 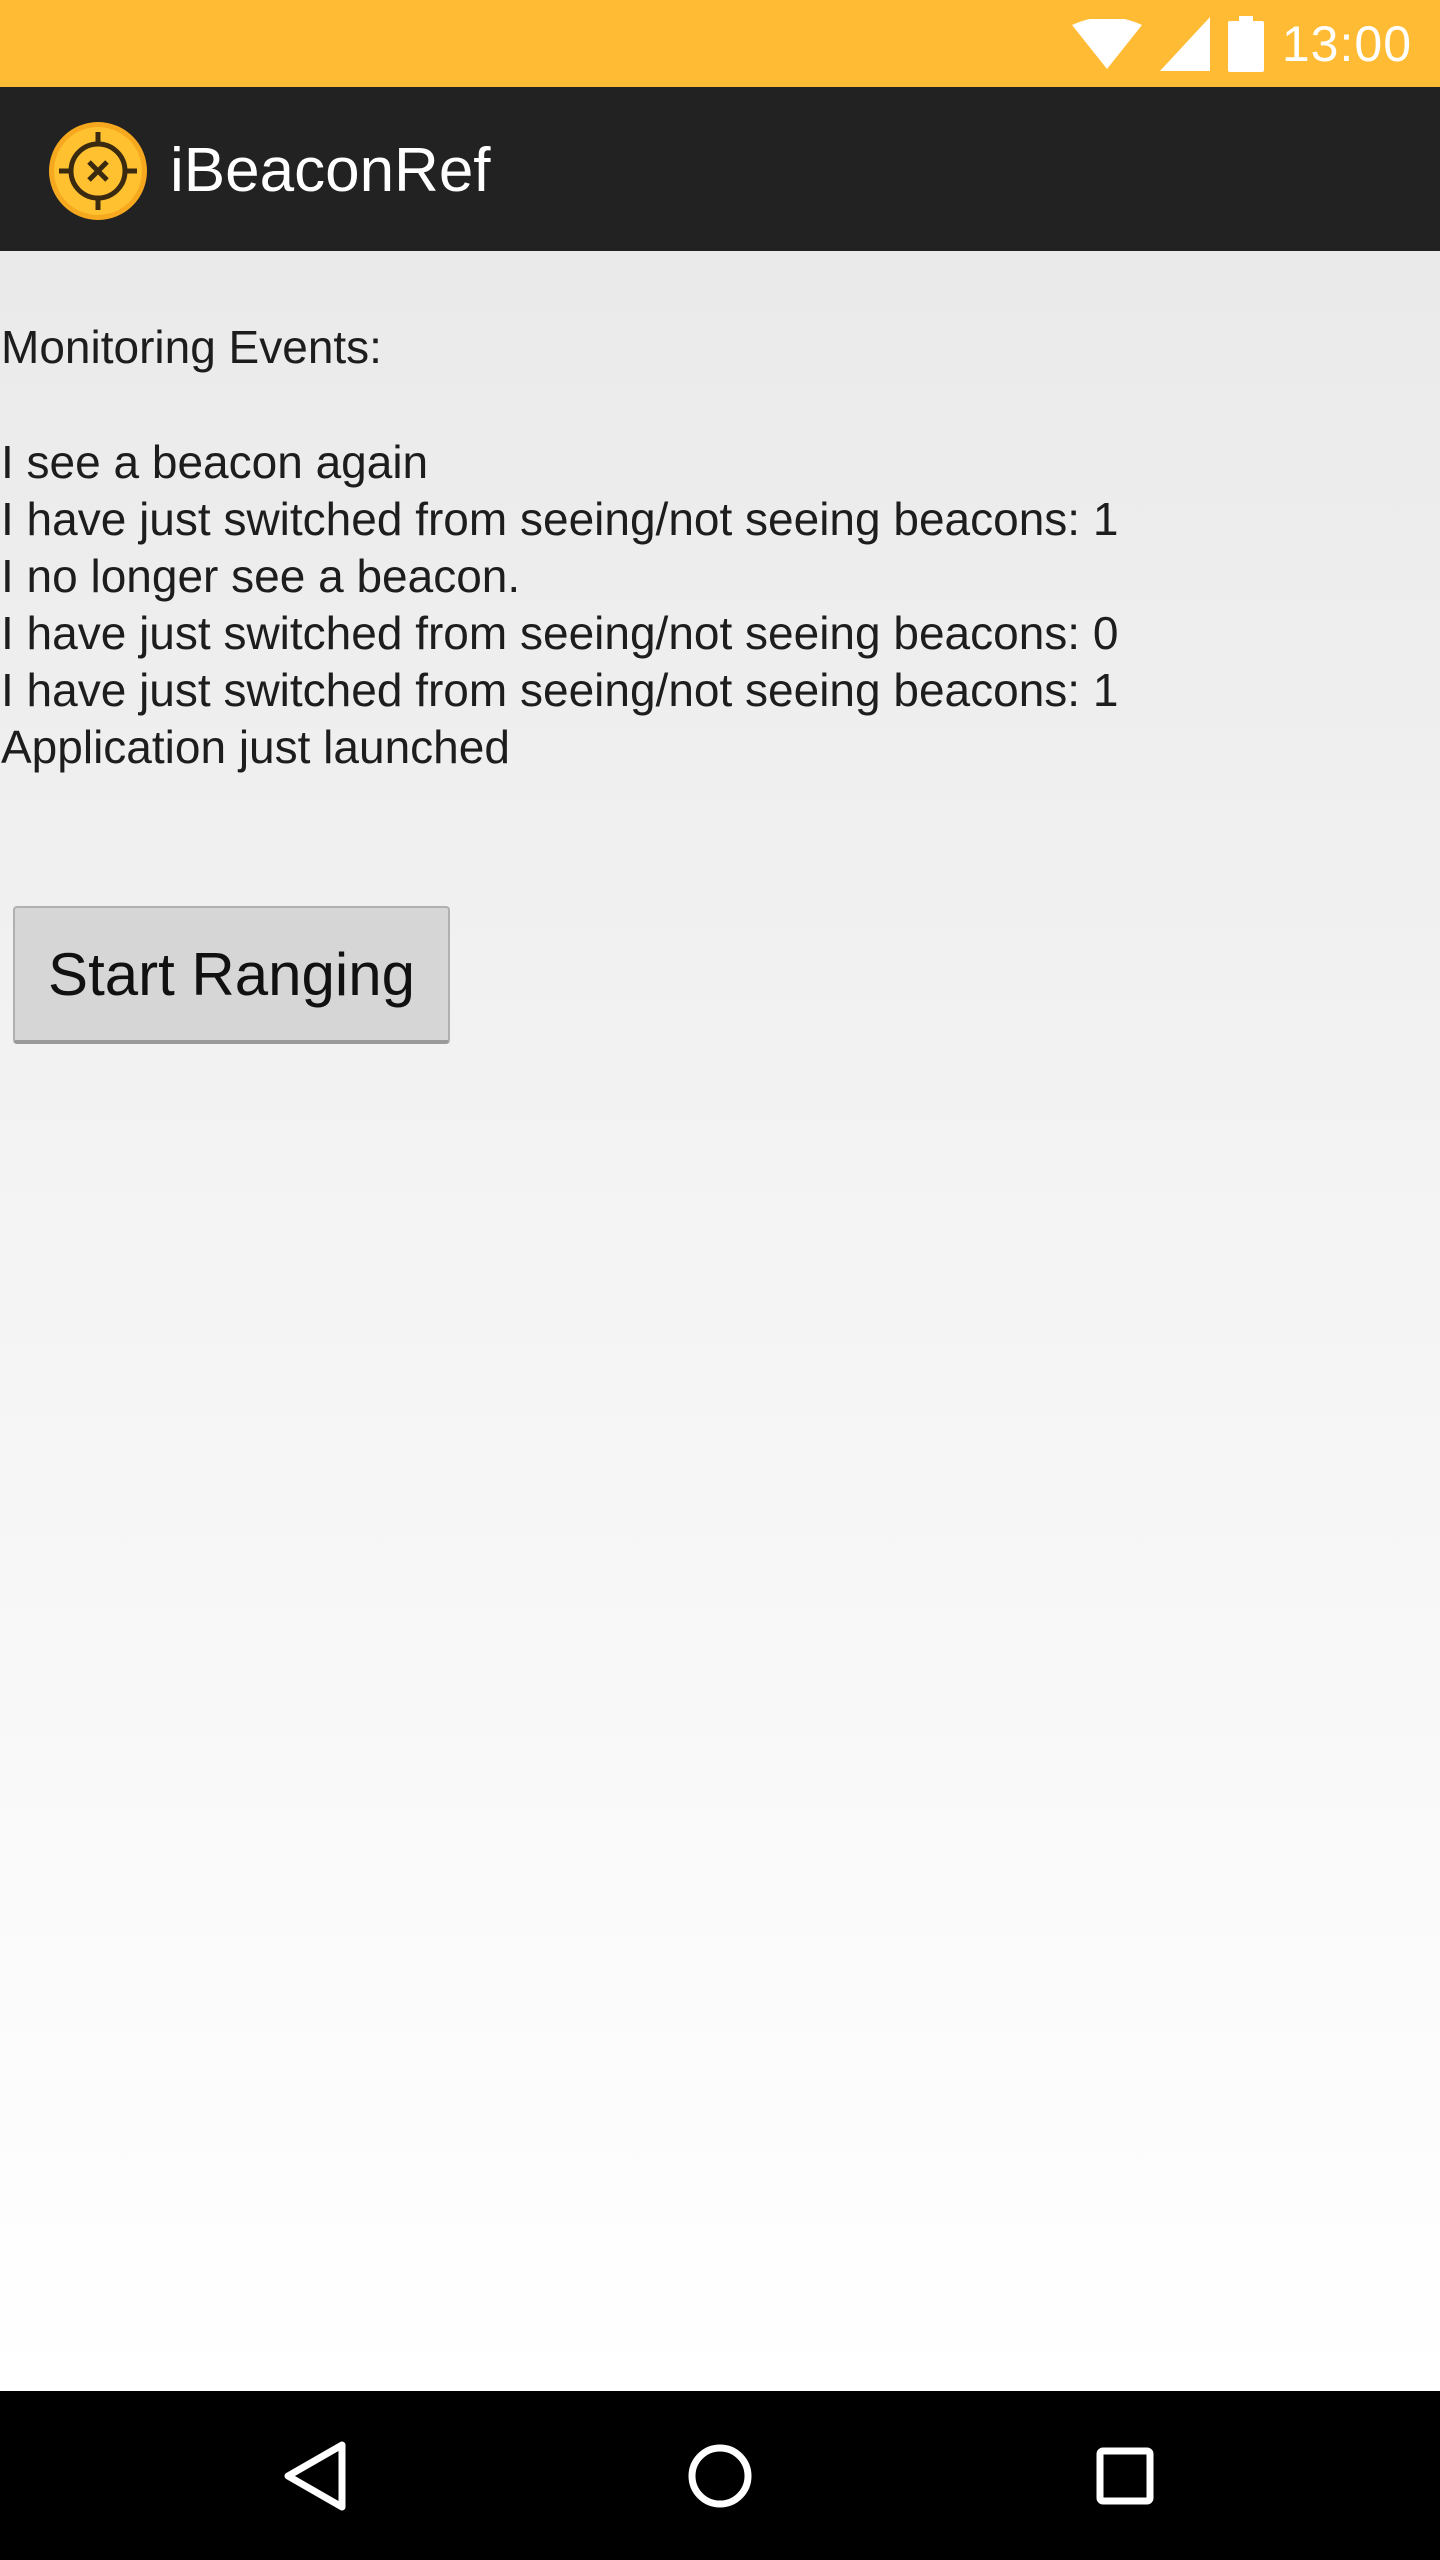 I want to click on event-item: I no longer see a beacon., so click(x=261, y=576).